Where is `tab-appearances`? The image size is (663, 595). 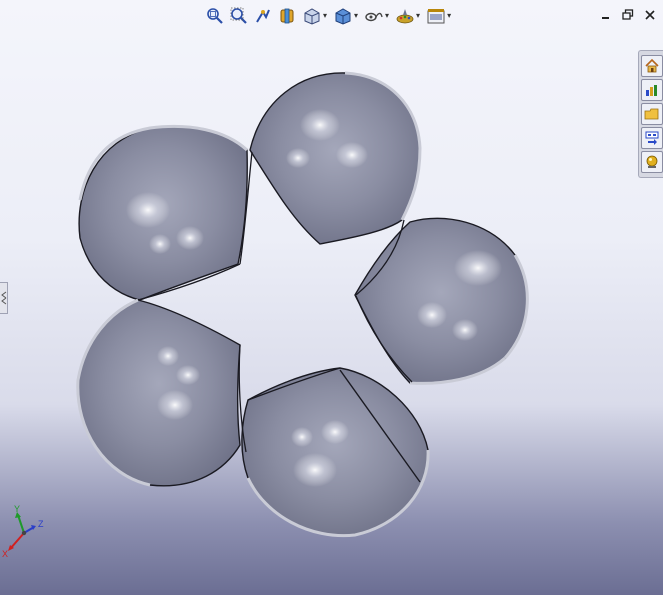 tab-appearances is located at coordinates (652, 162).